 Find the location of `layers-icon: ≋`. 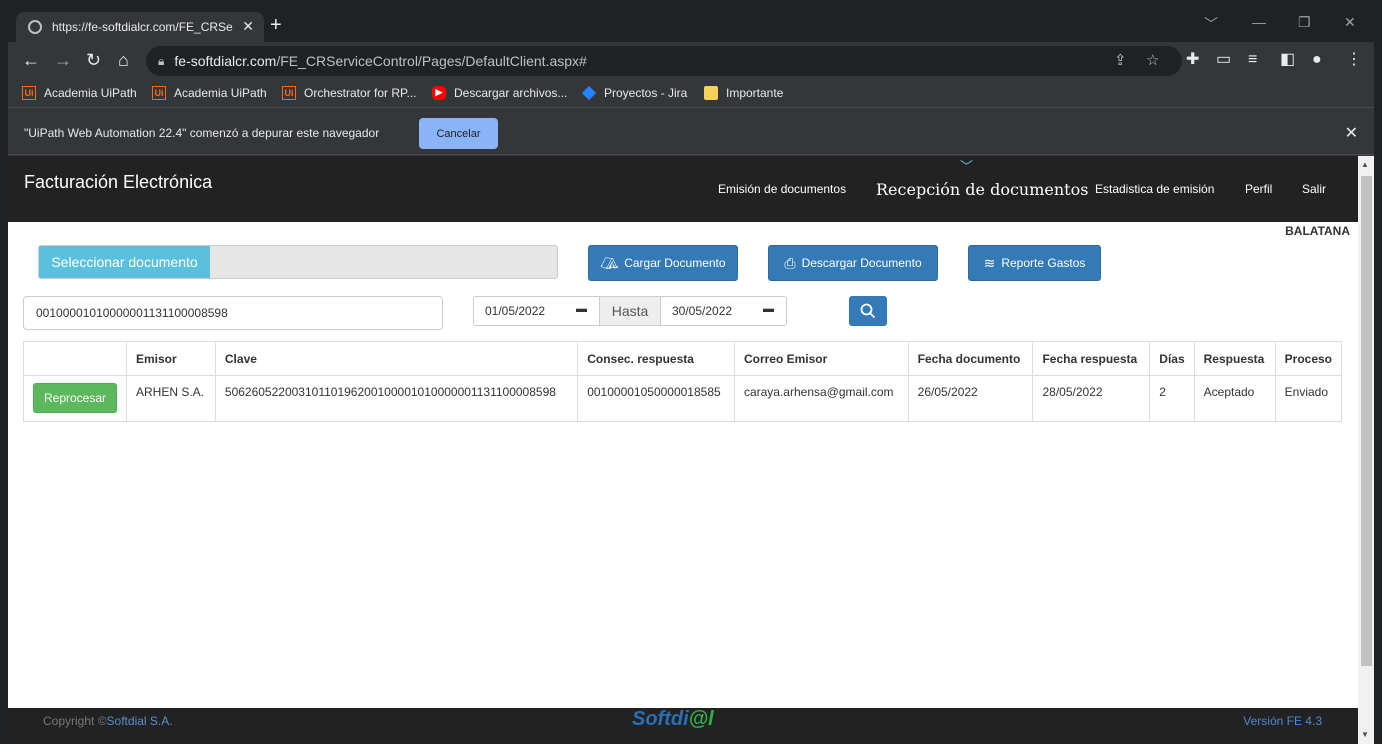

layers-icon: ≋ is located at coordinates (989, 262).